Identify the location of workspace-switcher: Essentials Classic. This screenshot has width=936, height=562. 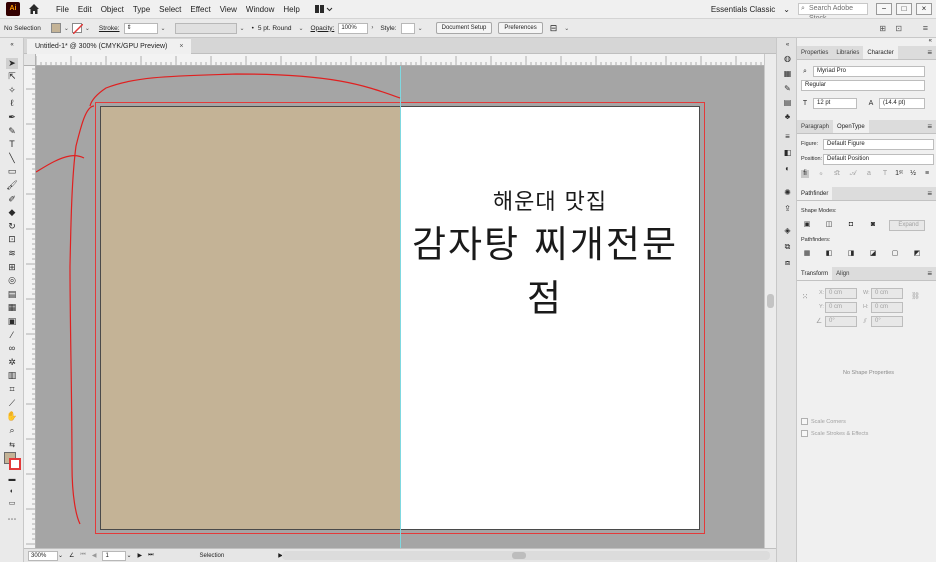
(743, 9).